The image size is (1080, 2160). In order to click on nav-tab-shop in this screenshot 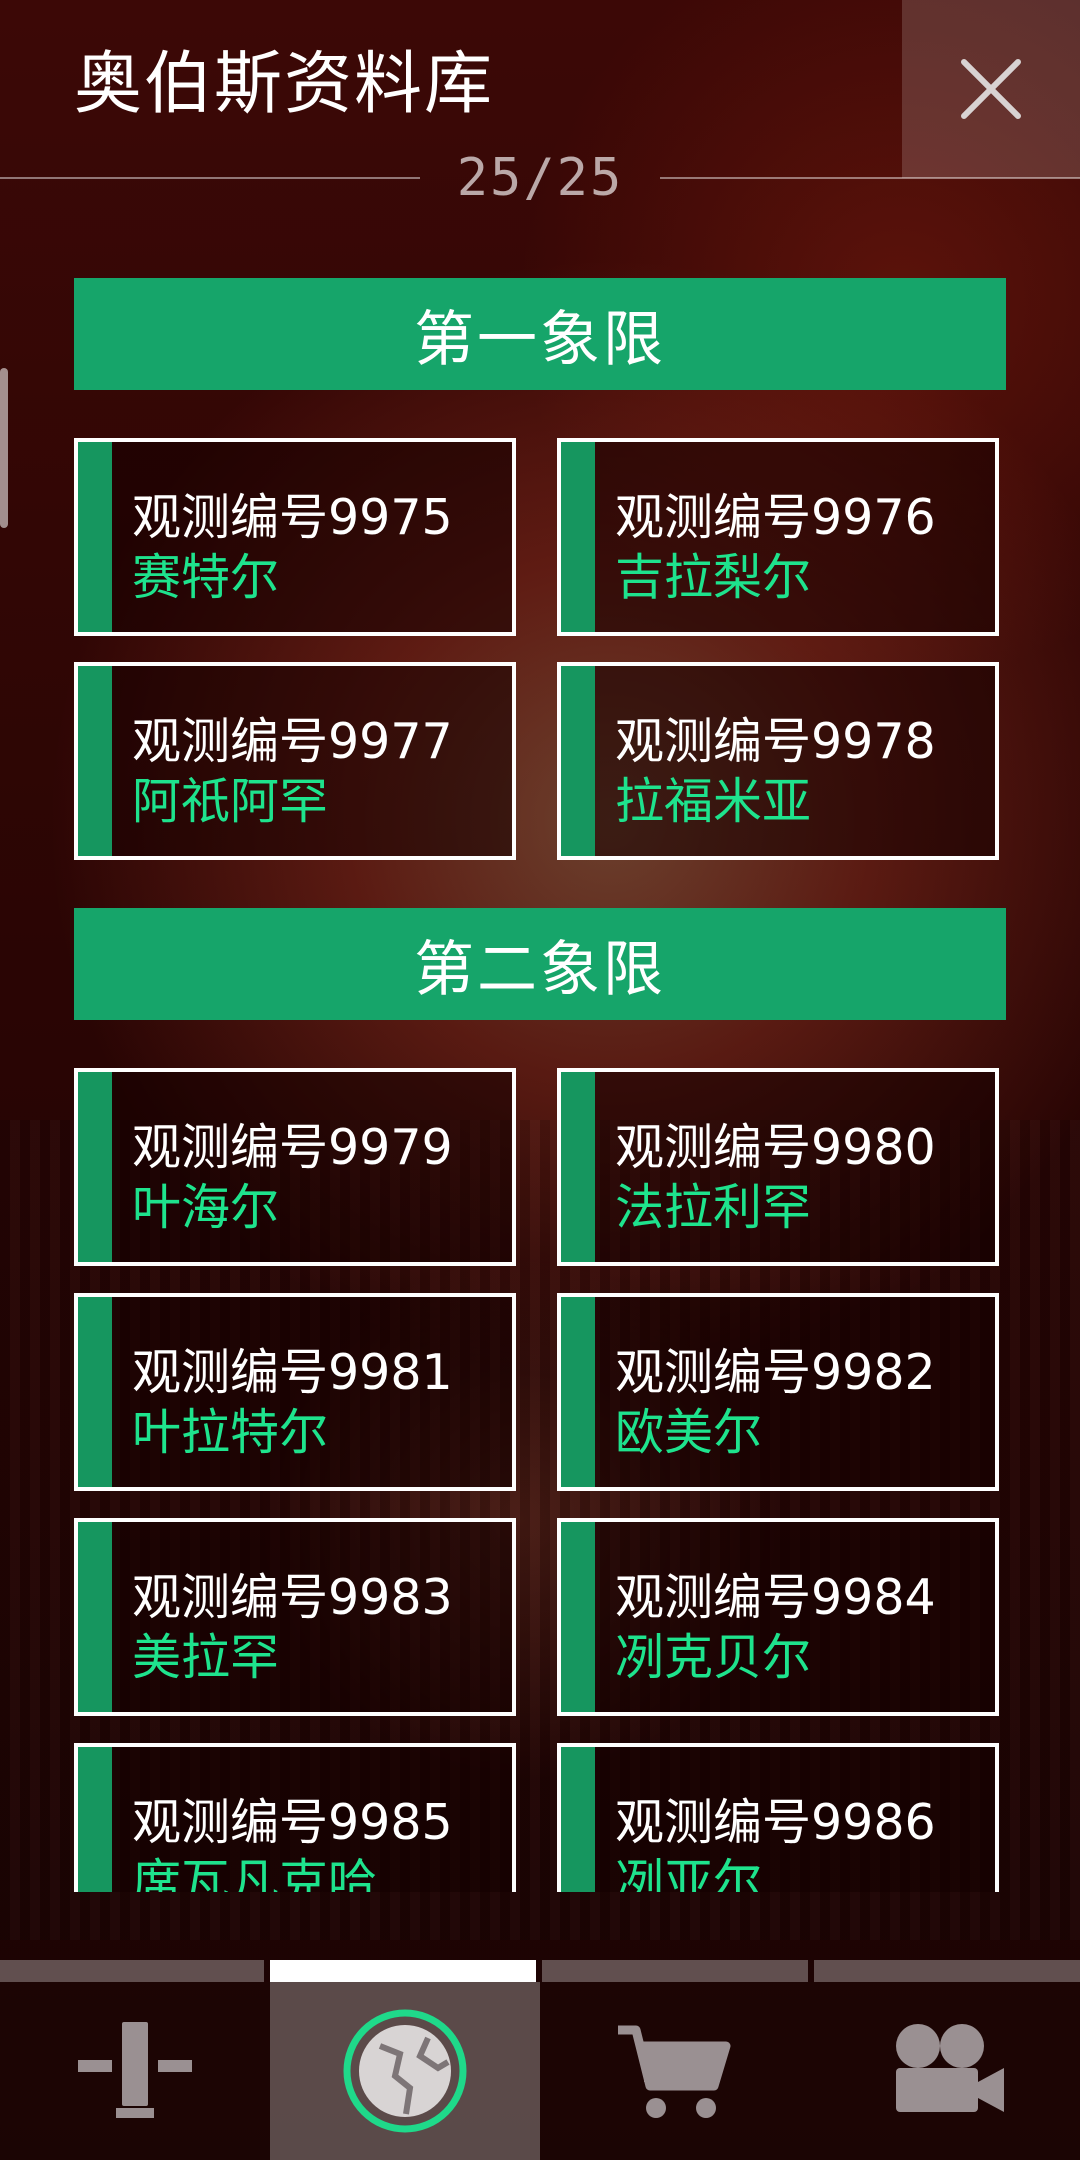, I will do `click(675, 2071)`.